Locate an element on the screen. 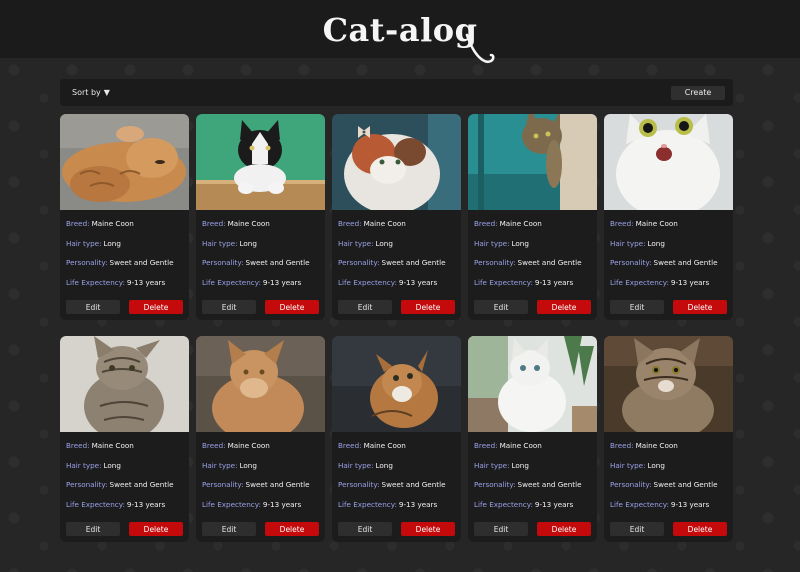  create-button: Create is located at coordinates (698, 92).